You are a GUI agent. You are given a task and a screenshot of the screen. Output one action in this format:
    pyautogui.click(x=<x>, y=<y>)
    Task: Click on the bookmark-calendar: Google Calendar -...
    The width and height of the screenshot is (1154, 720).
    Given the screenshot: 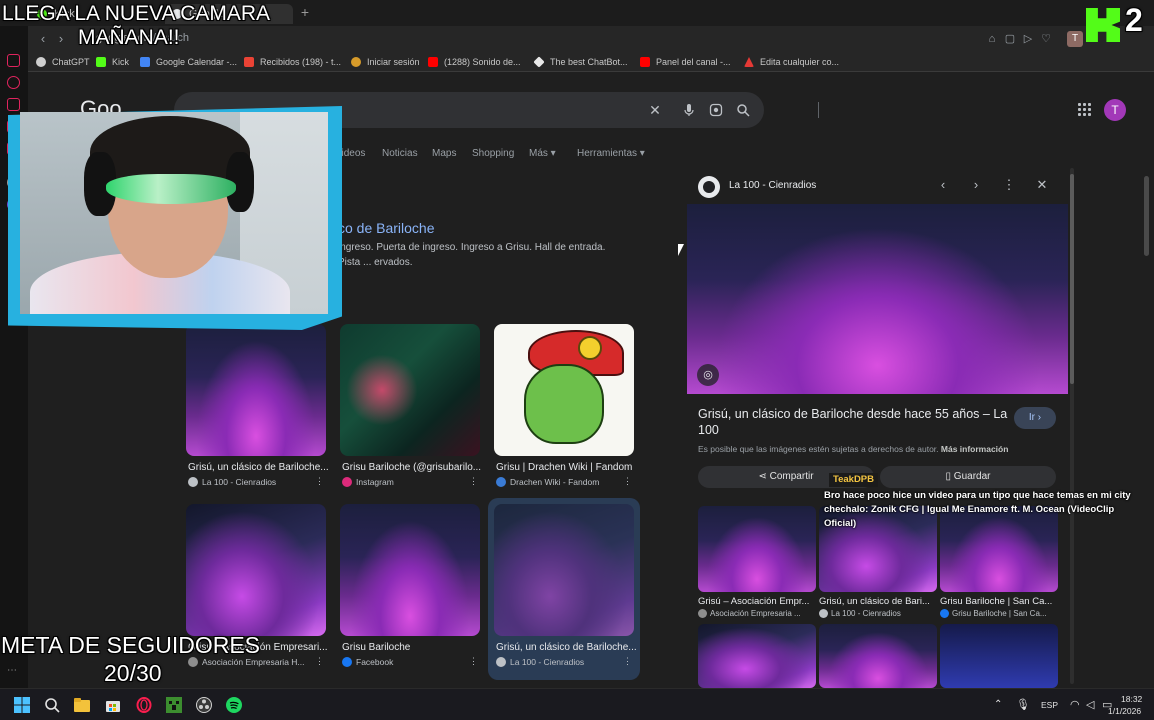 What is the action you would take?
    pyautogui.click(x=188, y=62)
    